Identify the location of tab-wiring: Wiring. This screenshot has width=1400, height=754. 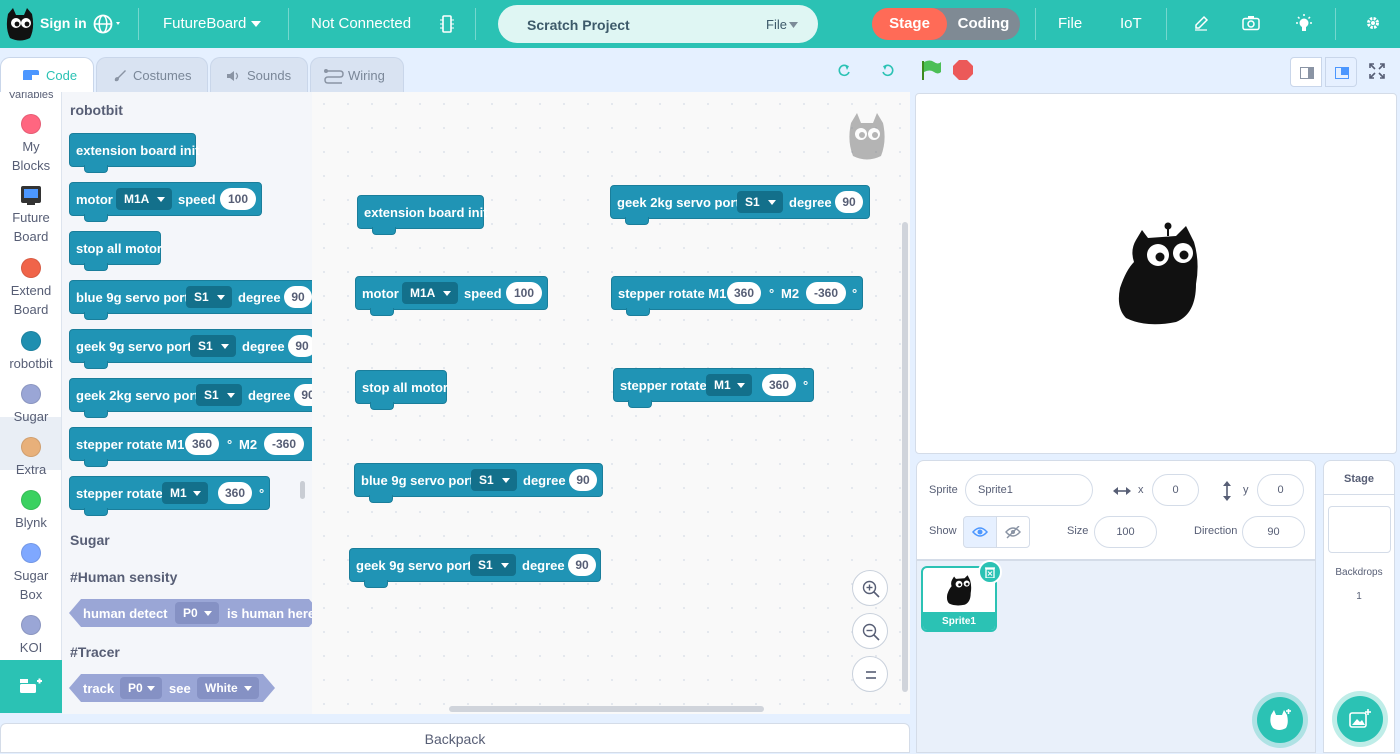
(357, 75).